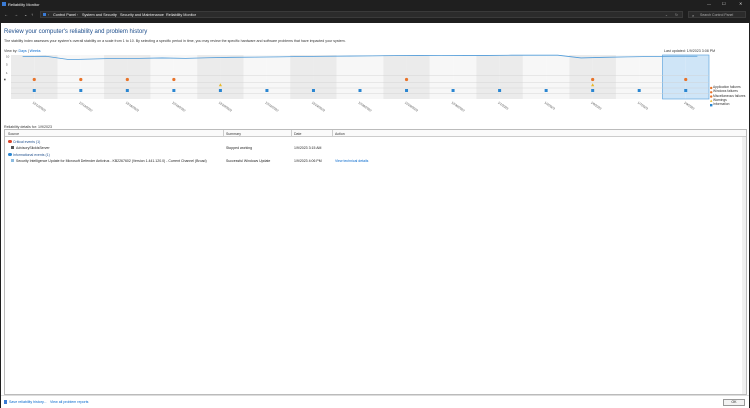 The width and height of the screenshot is (750, 408). Describe the element at coordinates (16, 14) in the screenshot. I see `forward-arrow-icon: →` at that location.